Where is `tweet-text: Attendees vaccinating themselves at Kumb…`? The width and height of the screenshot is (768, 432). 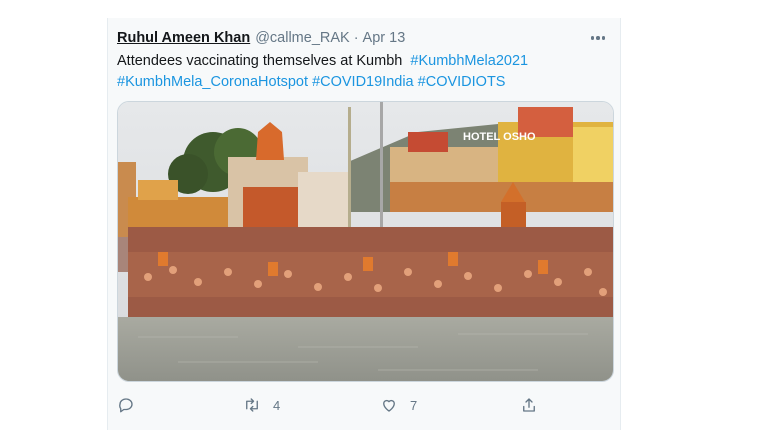
tweet-text: Attendees vaccinating themselves at Kumb… is located at coordinates (362, 72).